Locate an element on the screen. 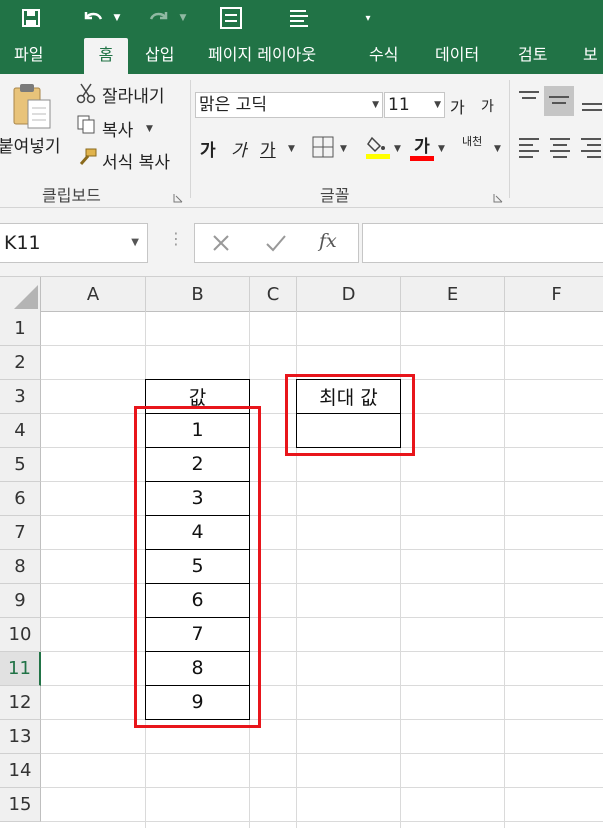  tab-page-layout: 페이지 레이아웃 is located at coordinates (262, 55).